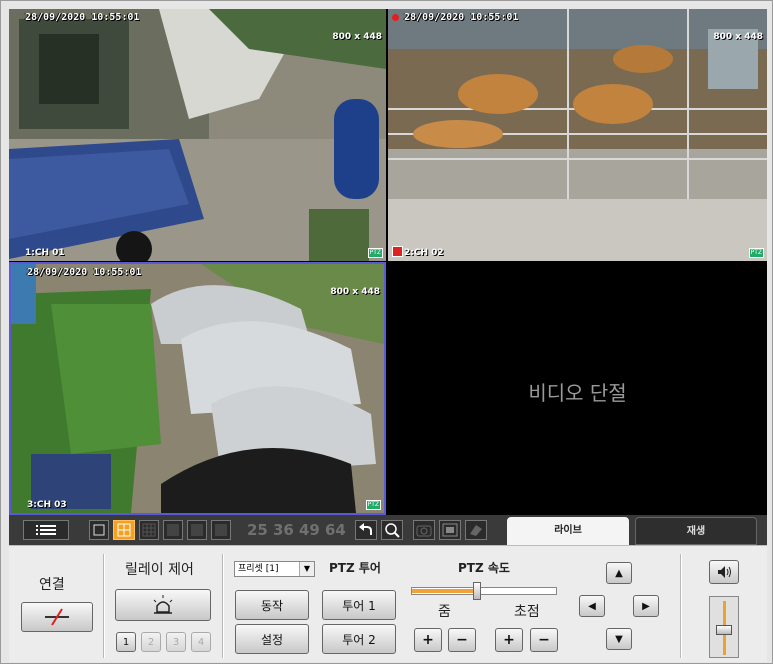 This screenshot has height=664, width=773. What do you see at coordinates (359, 639) in the screenshot?
I see `tour-2-button: 투어 2` at bounding box center [359, 639].